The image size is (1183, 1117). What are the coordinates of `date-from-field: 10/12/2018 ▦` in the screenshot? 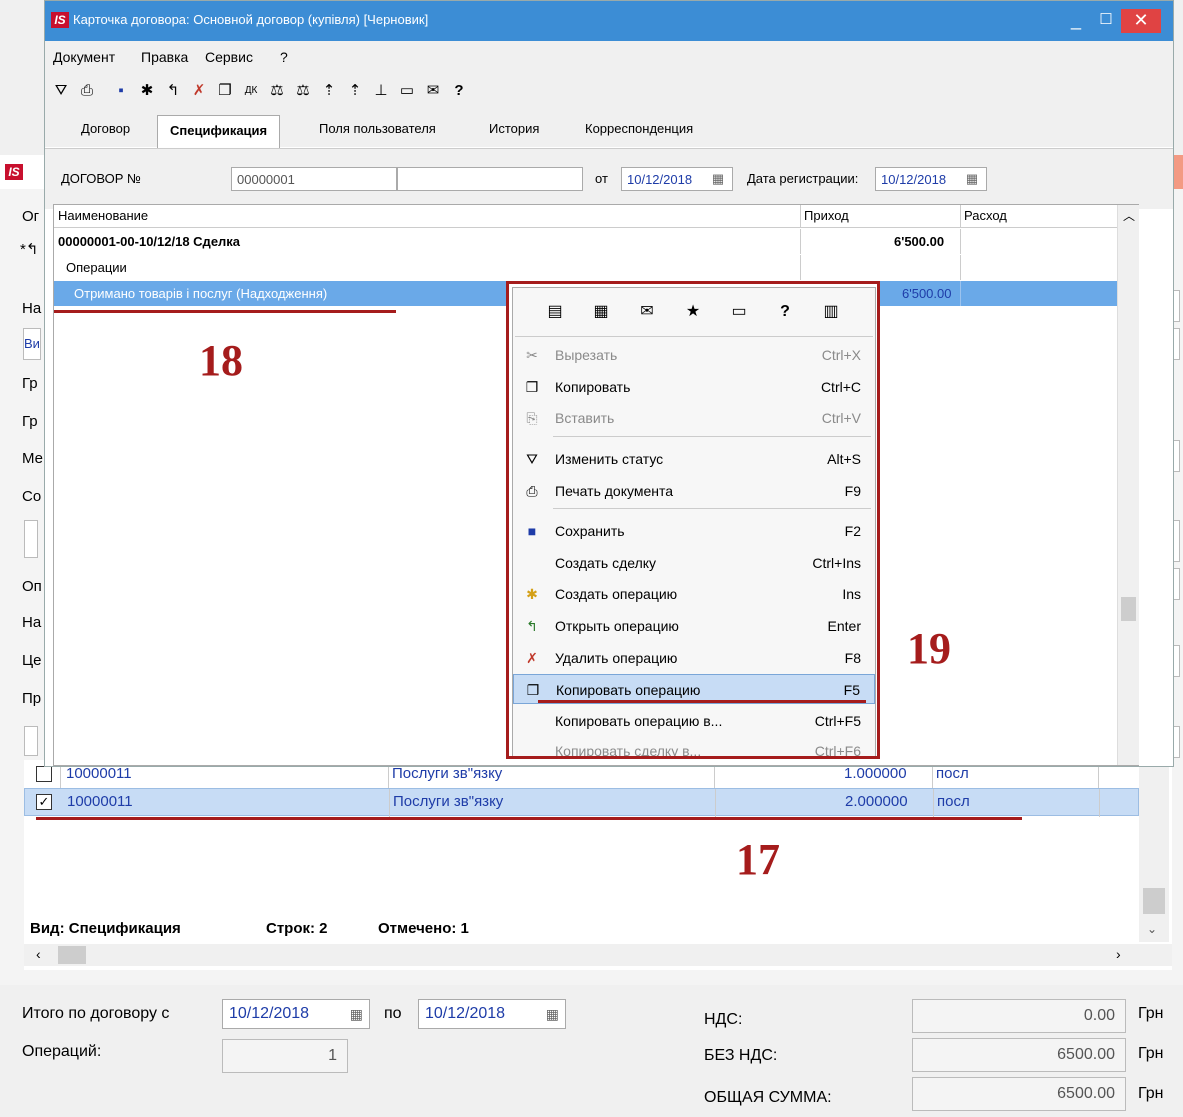 It's located at (296, 1014).